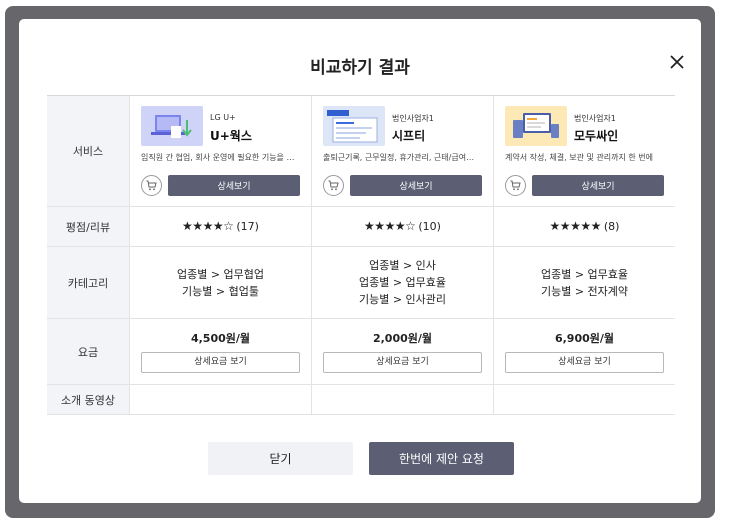 This screenshot has height=530, width=729. What do you see at coordinates (220, 291) in the screenshot?
I see `category-line: 기능별 > 협업툴` at bounding box center [220, 291].